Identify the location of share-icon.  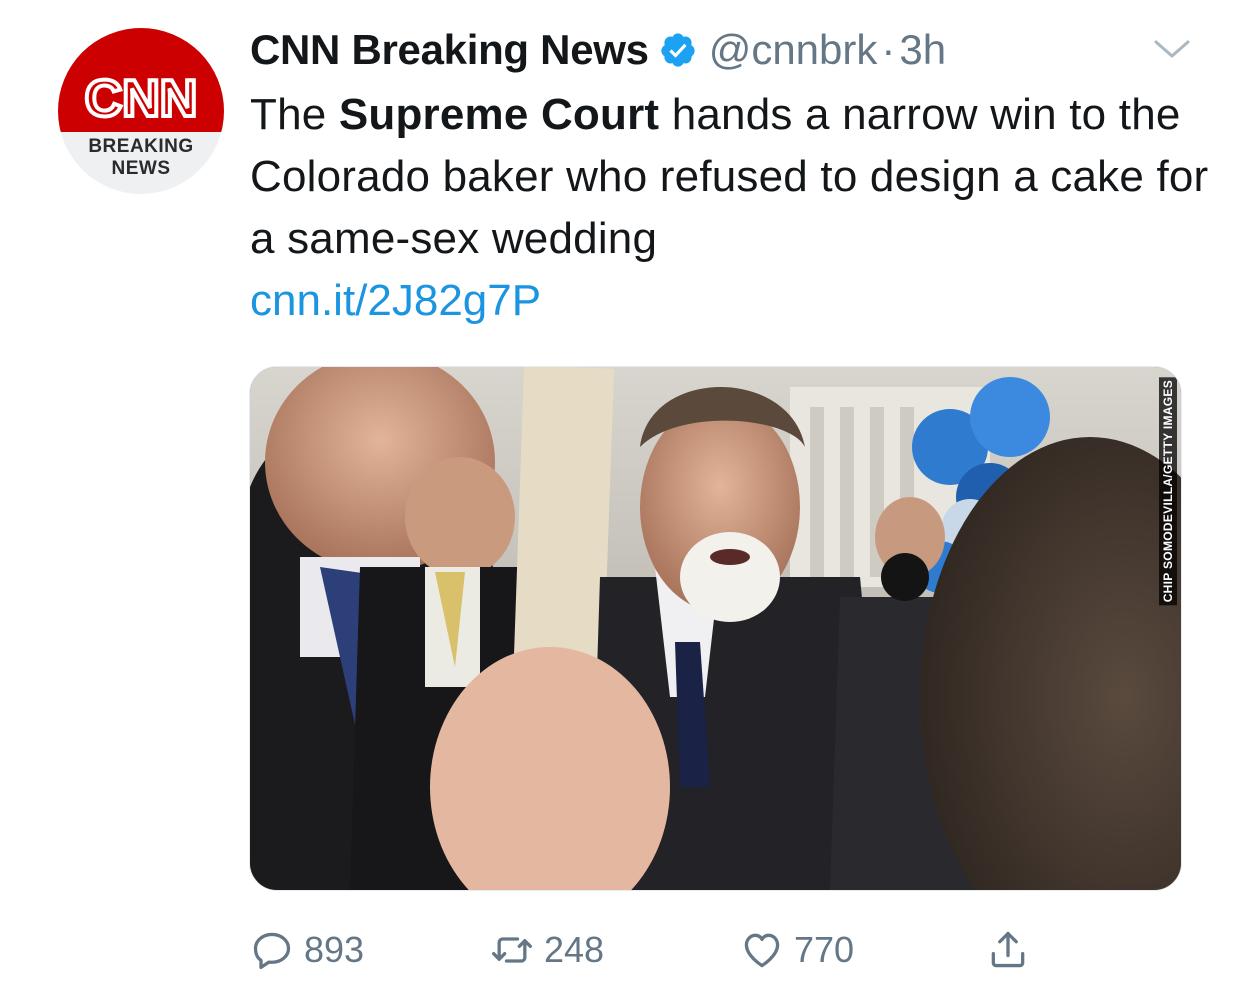
(1008, 949).